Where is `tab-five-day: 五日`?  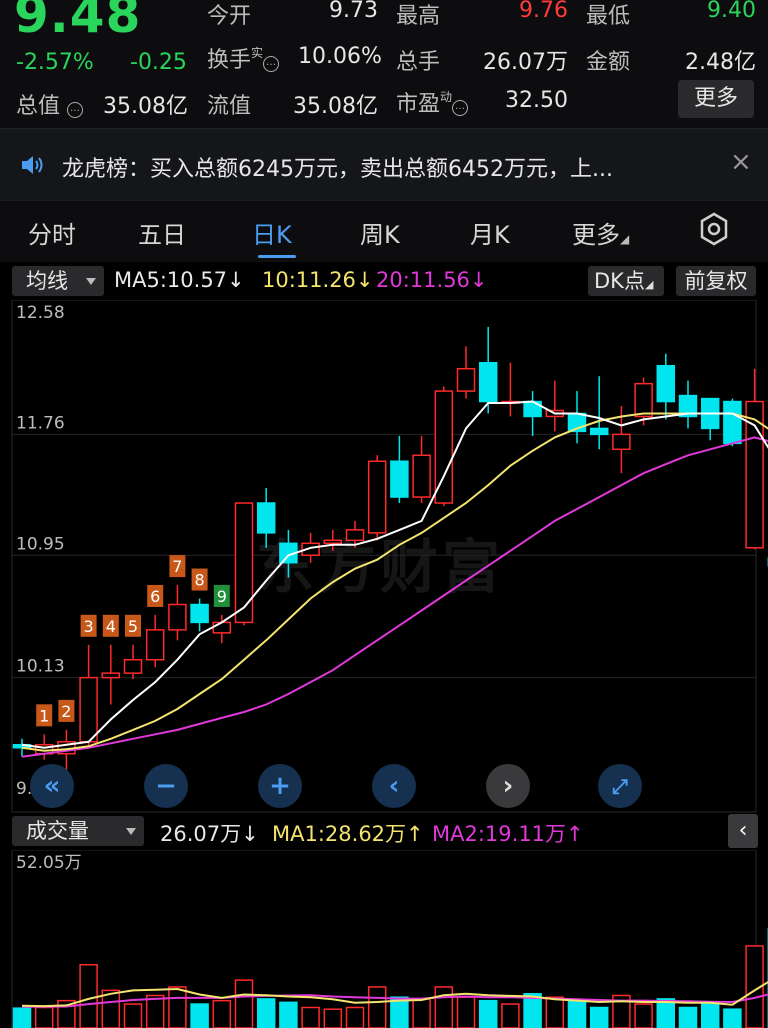 tab-five-day: 五日 is located at coordinates (162, 232).